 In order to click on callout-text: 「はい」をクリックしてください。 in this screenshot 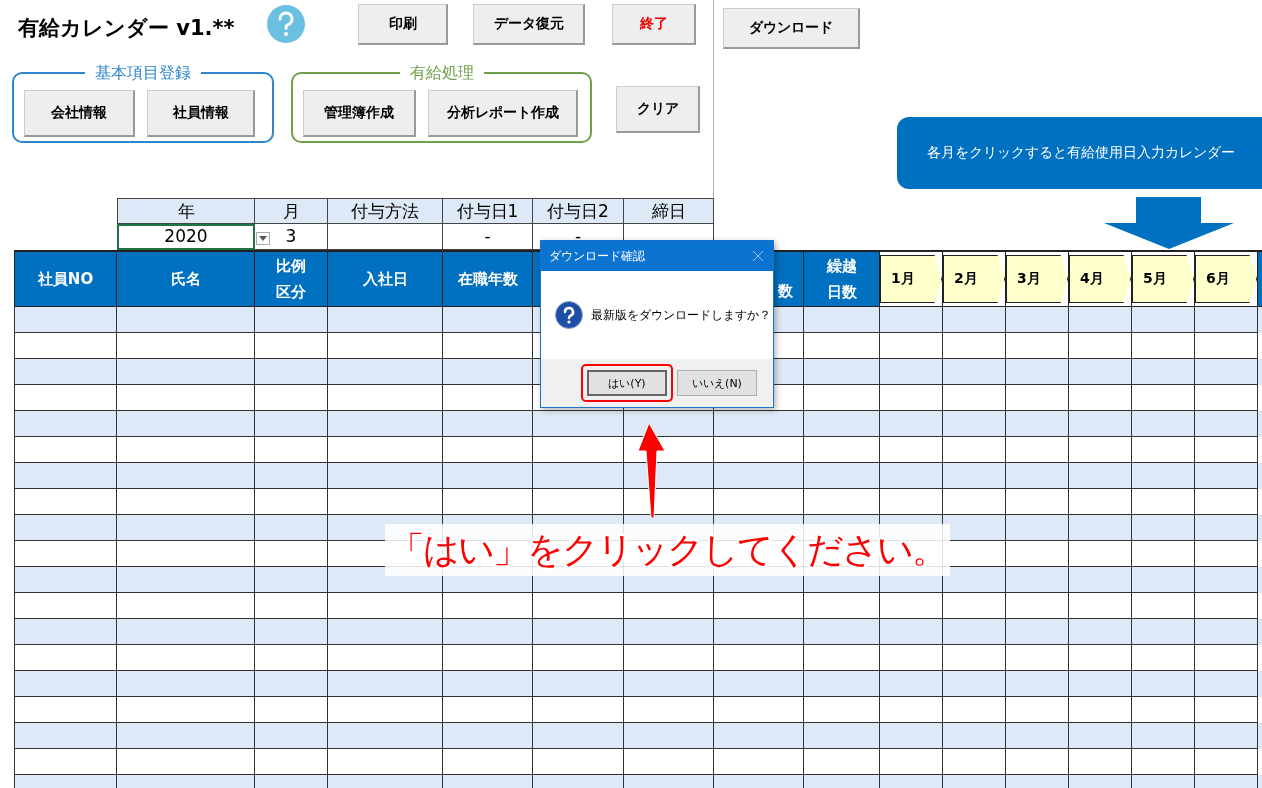, I will do `click(667, 550)`.